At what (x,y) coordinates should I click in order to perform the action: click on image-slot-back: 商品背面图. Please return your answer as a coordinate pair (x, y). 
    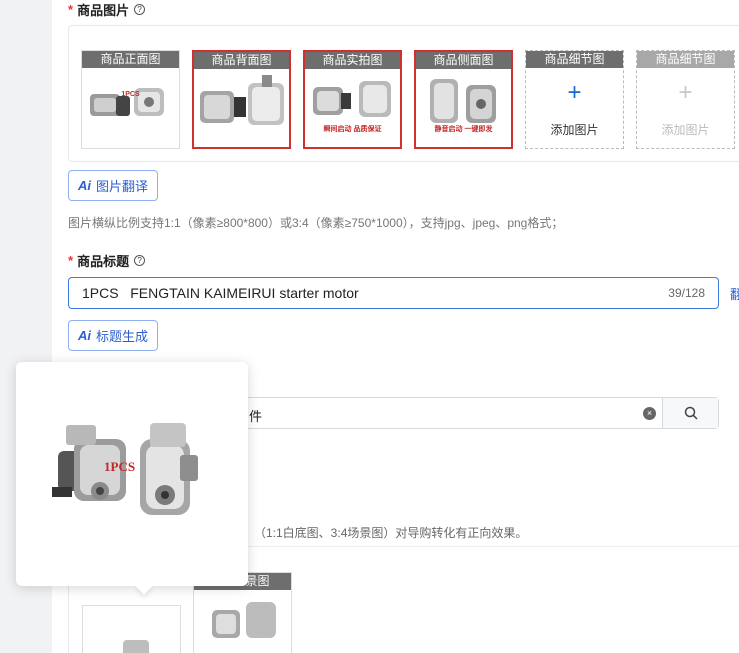
    Looking at the image, I should click on (241, 99).